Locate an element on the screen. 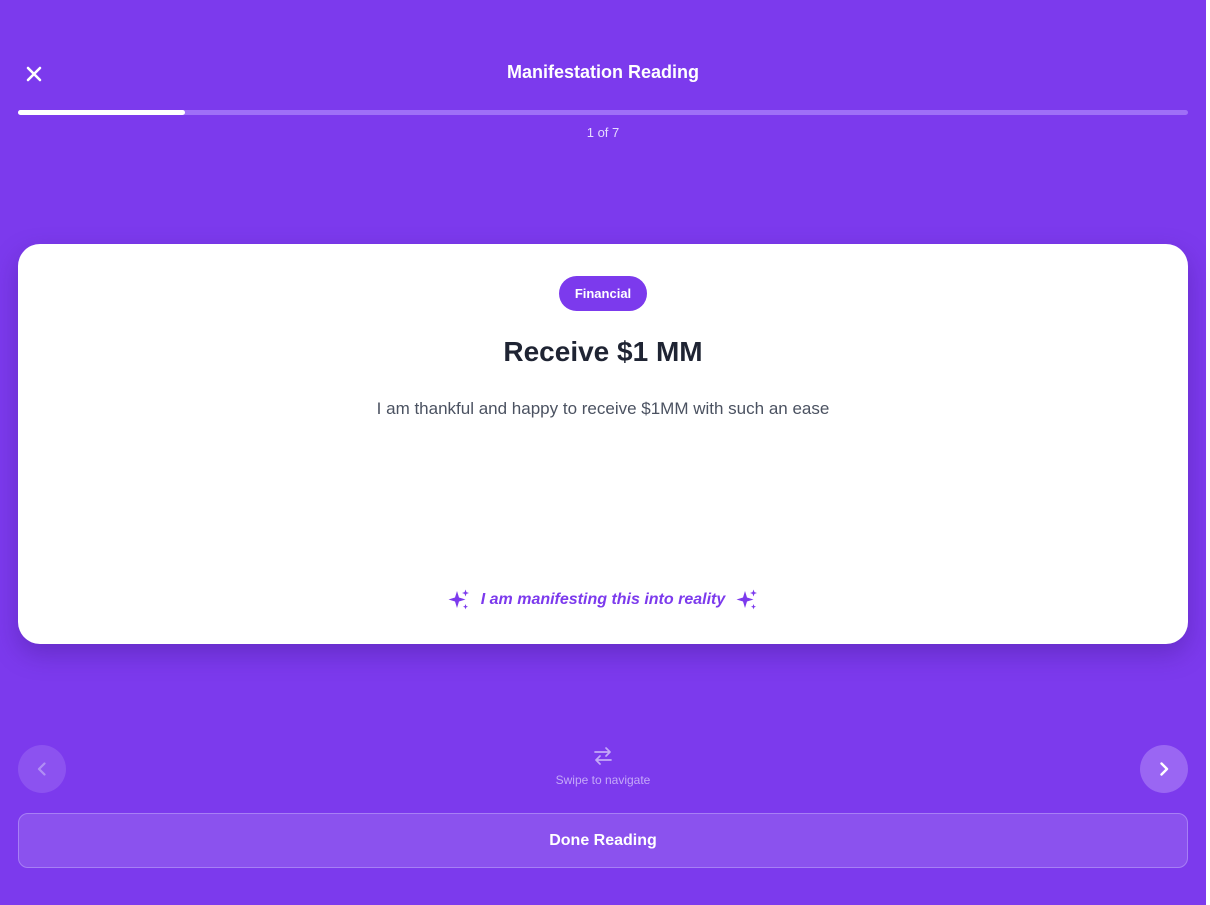 Image resolution: width=1210 pixels, height=905 pixels. swap-arrows-icon is located at coordinates (603, 756).